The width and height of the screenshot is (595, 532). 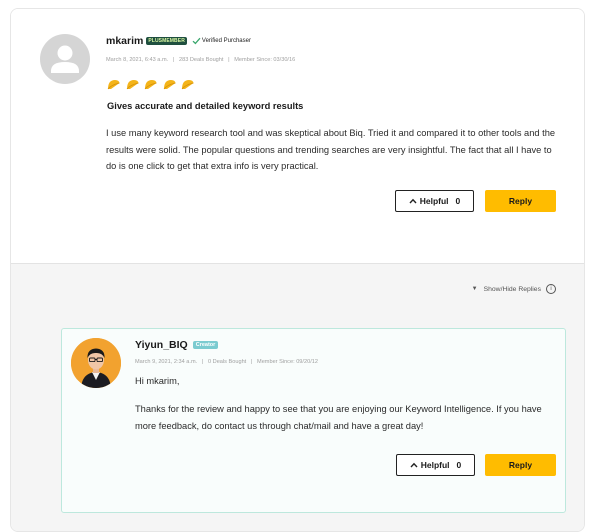 I want to click on info-circle-icon: i, so click(x=551, y=289).